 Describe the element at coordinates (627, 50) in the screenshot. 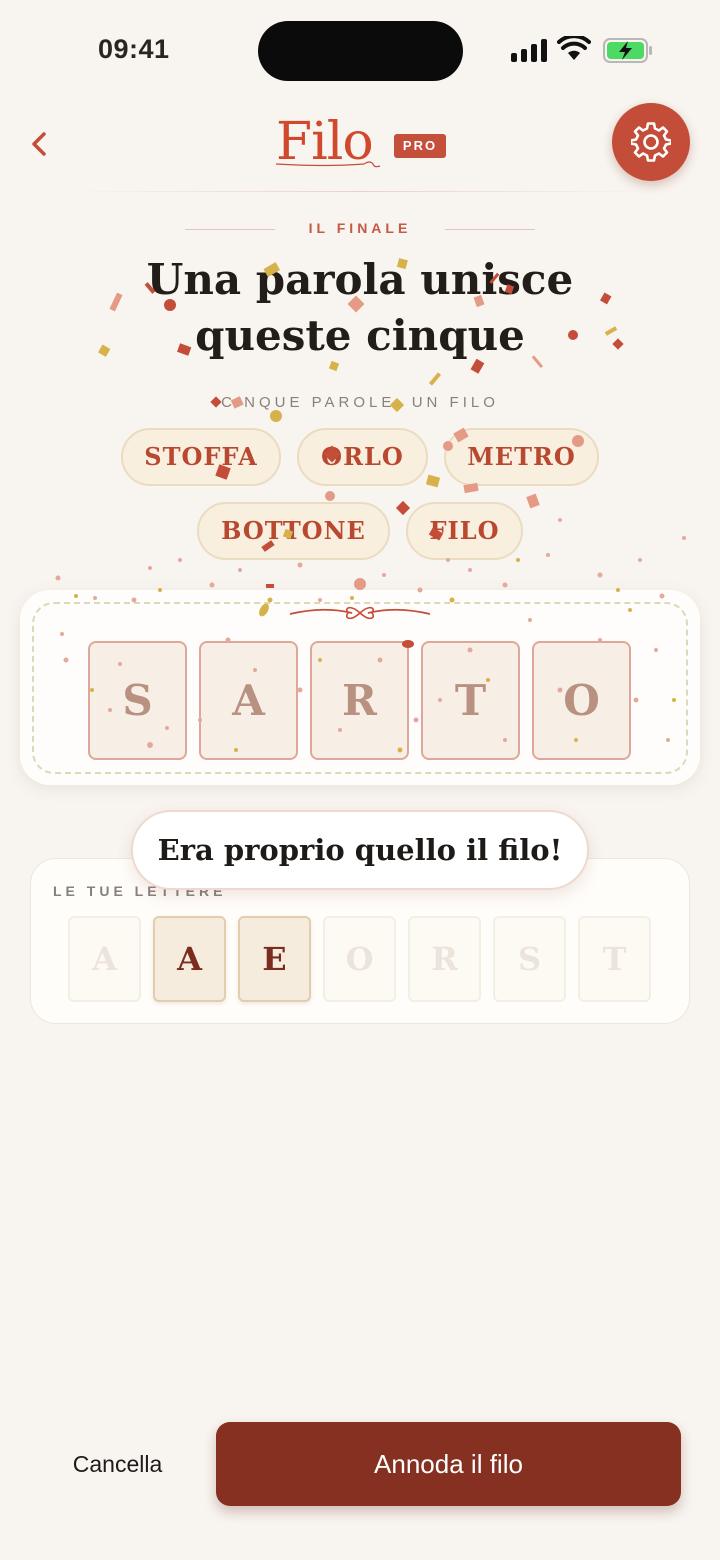

I see `battery-charging-icon` at that location.